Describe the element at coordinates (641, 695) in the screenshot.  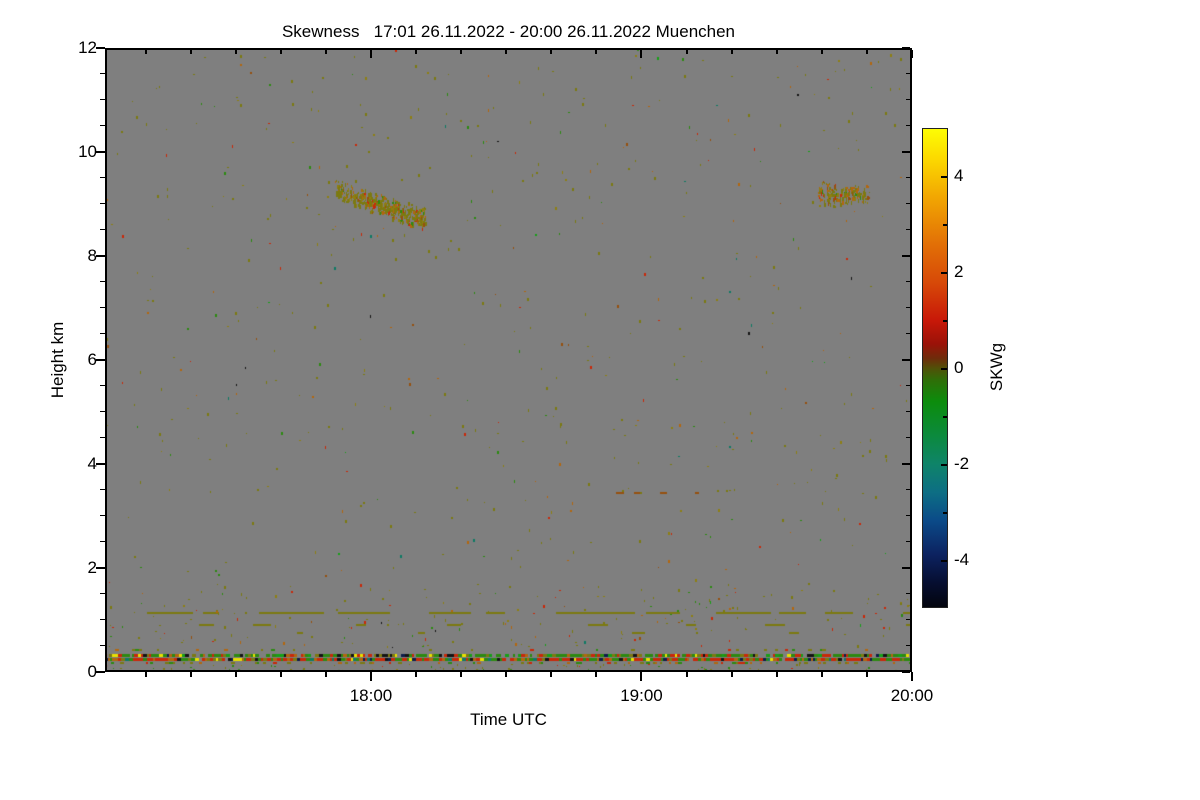
I see `x-tick-label: 19:00` at that location.